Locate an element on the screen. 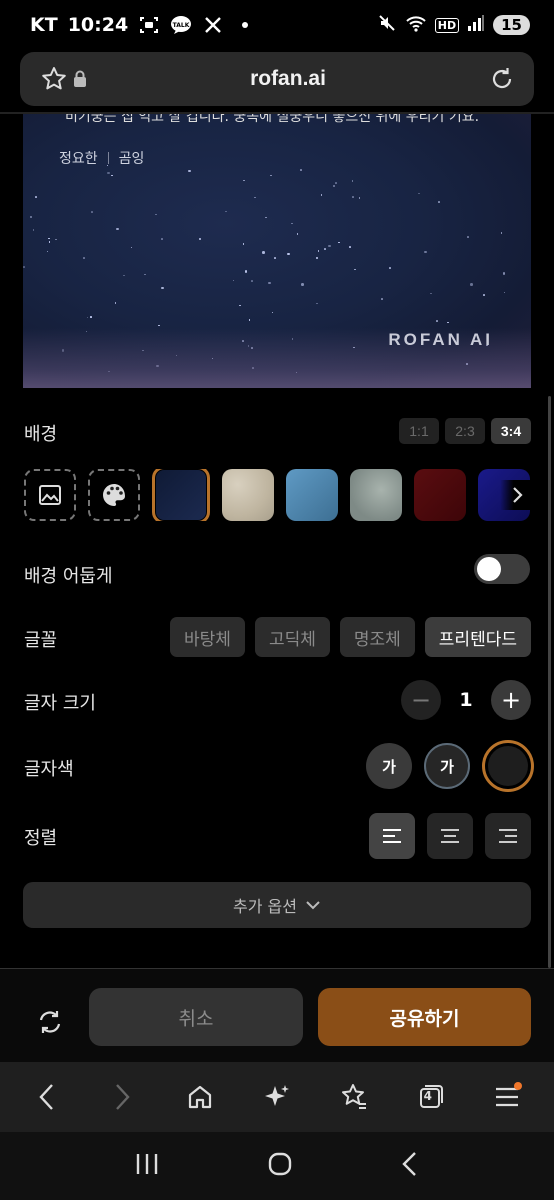  recent-apps-icon is located at coordinates (146, 1164).